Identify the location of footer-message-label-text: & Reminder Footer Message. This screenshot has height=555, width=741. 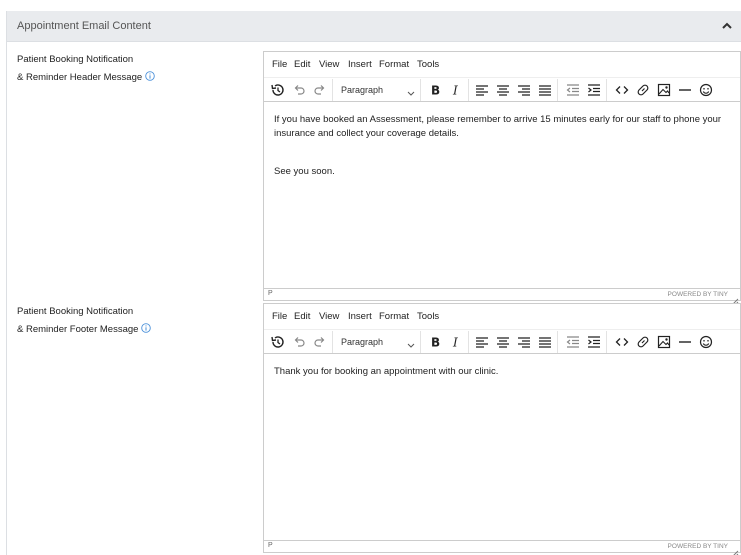
(78, 329).